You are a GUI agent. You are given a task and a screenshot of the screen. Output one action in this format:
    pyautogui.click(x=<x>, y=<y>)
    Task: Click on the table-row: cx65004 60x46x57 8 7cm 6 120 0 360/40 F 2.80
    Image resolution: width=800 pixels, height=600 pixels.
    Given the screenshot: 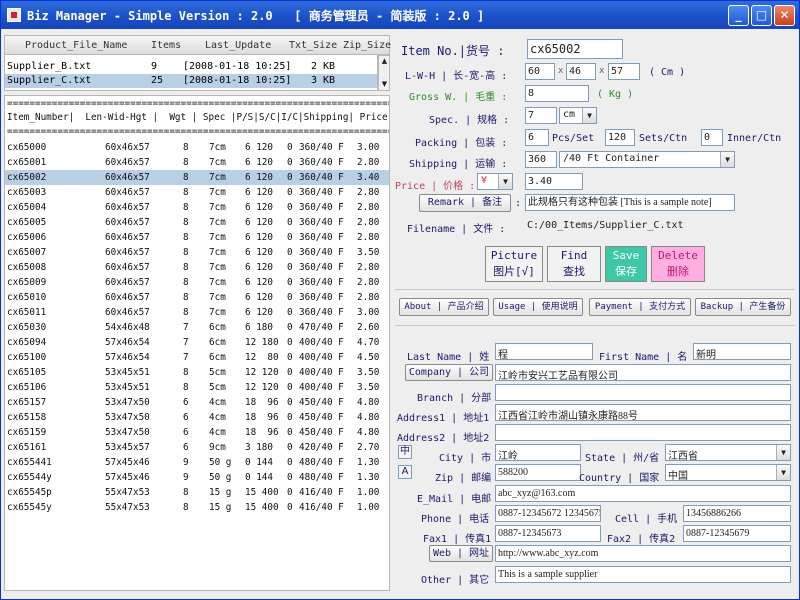 What is the action you would take?
    pyautogui.click(x=197, y=207)
    